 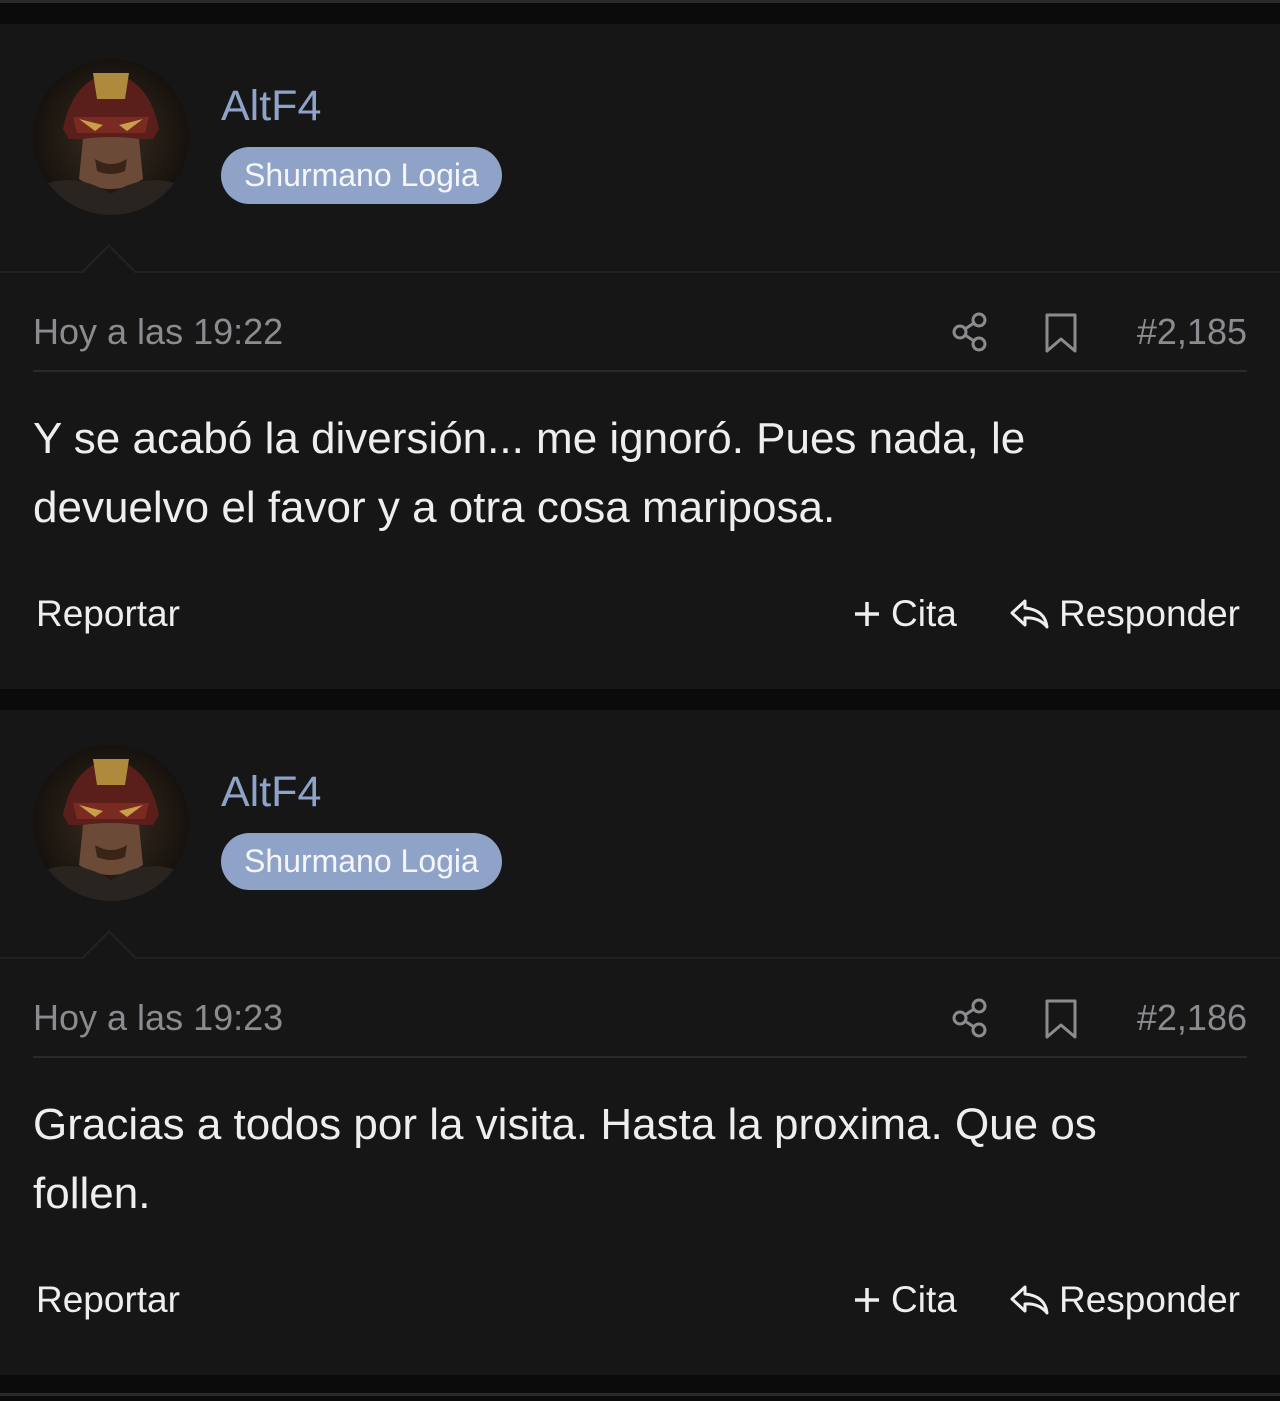 I want to click on bottom-divider, so click(x=640, y=1394).